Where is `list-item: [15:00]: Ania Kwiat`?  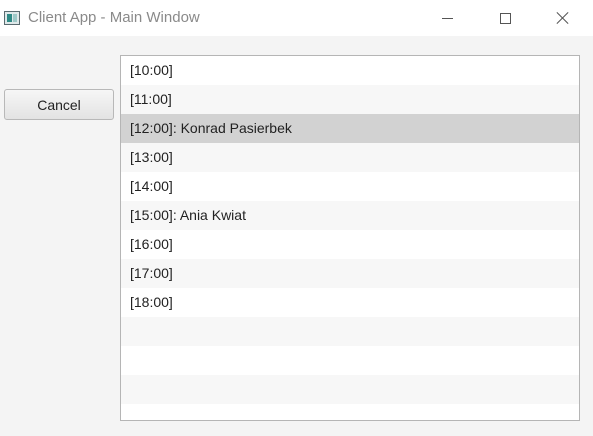
list-item: [15:00]: Ania Kwiat is located at coordinates (350, 215).